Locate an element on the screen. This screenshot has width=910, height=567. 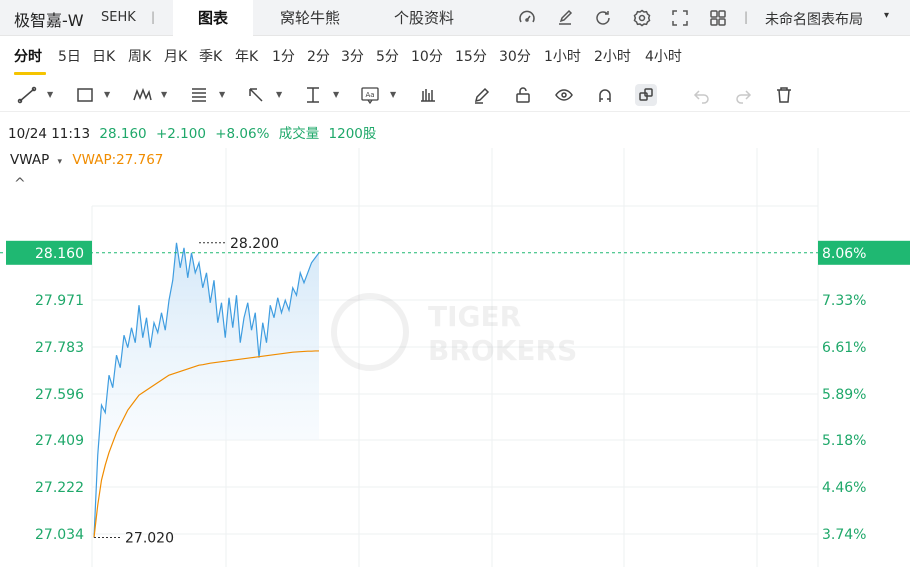
magnet-icon is located at coordinates (605, 95).